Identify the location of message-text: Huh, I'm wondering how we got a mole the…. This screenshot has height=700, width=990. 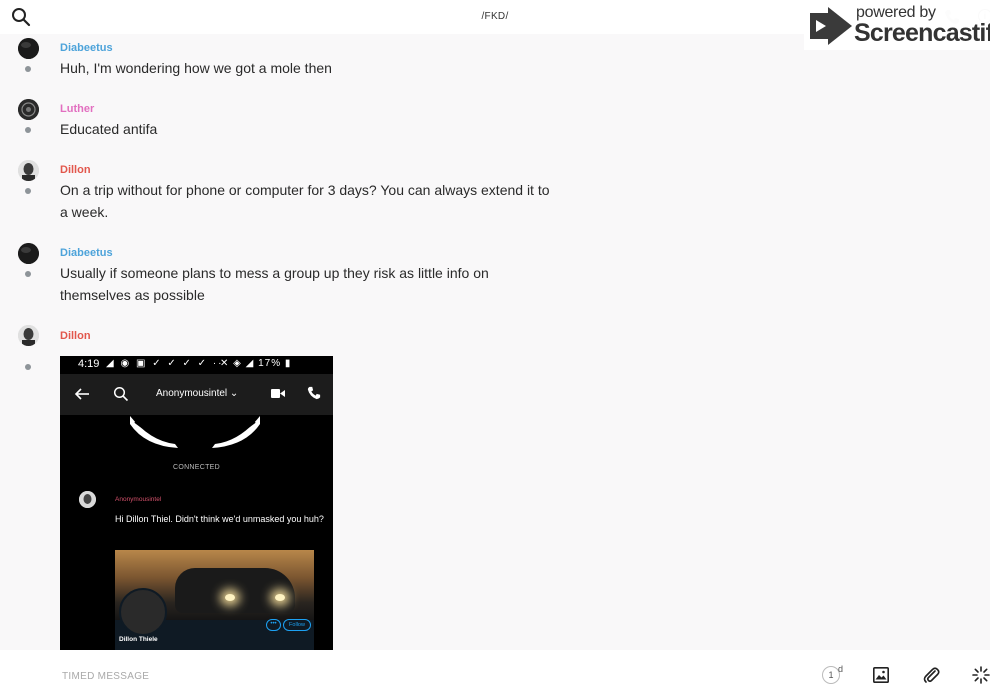
(196, 68).